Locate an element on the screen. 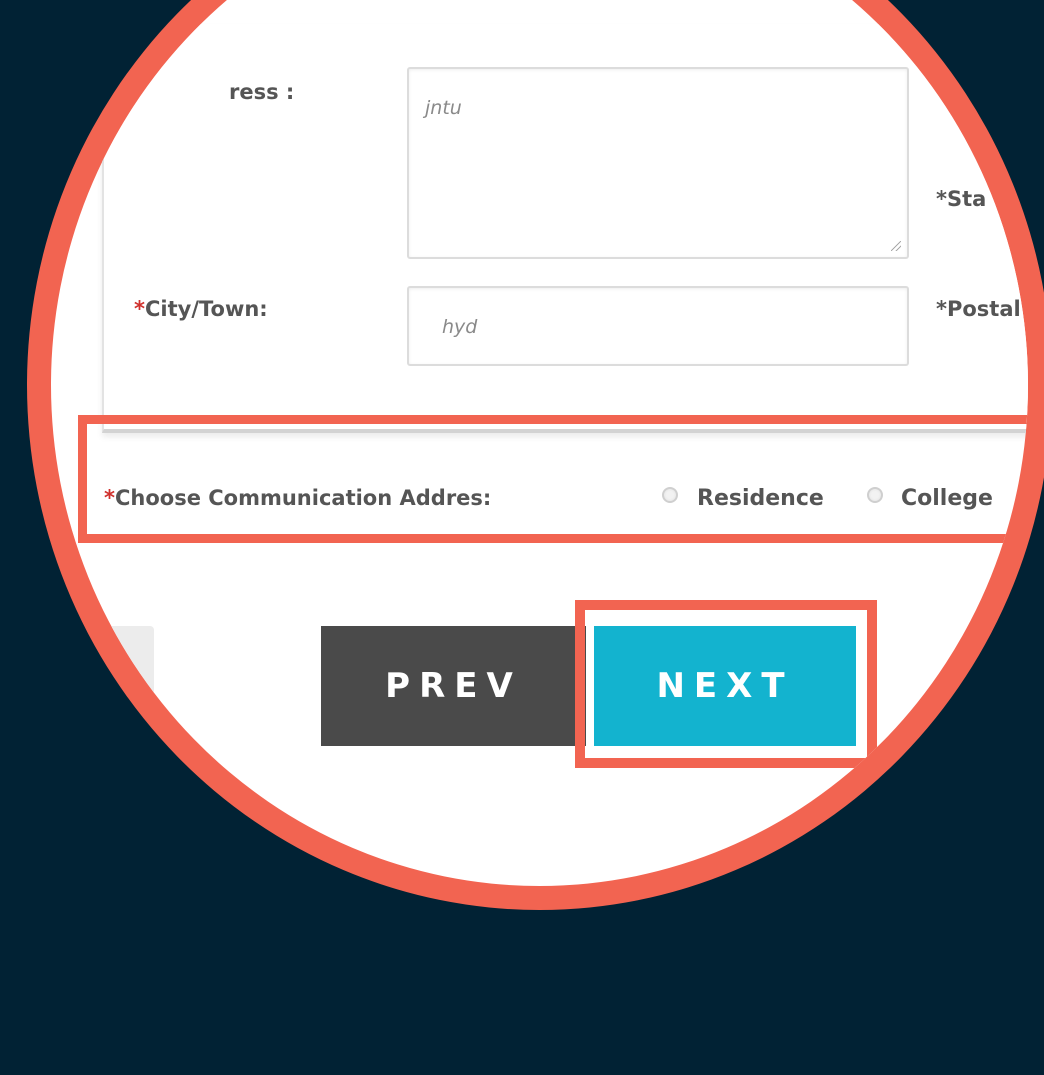 This screenshot has height=1075, width=1044. communication-highlight-box is located at coordinates (553, 479).